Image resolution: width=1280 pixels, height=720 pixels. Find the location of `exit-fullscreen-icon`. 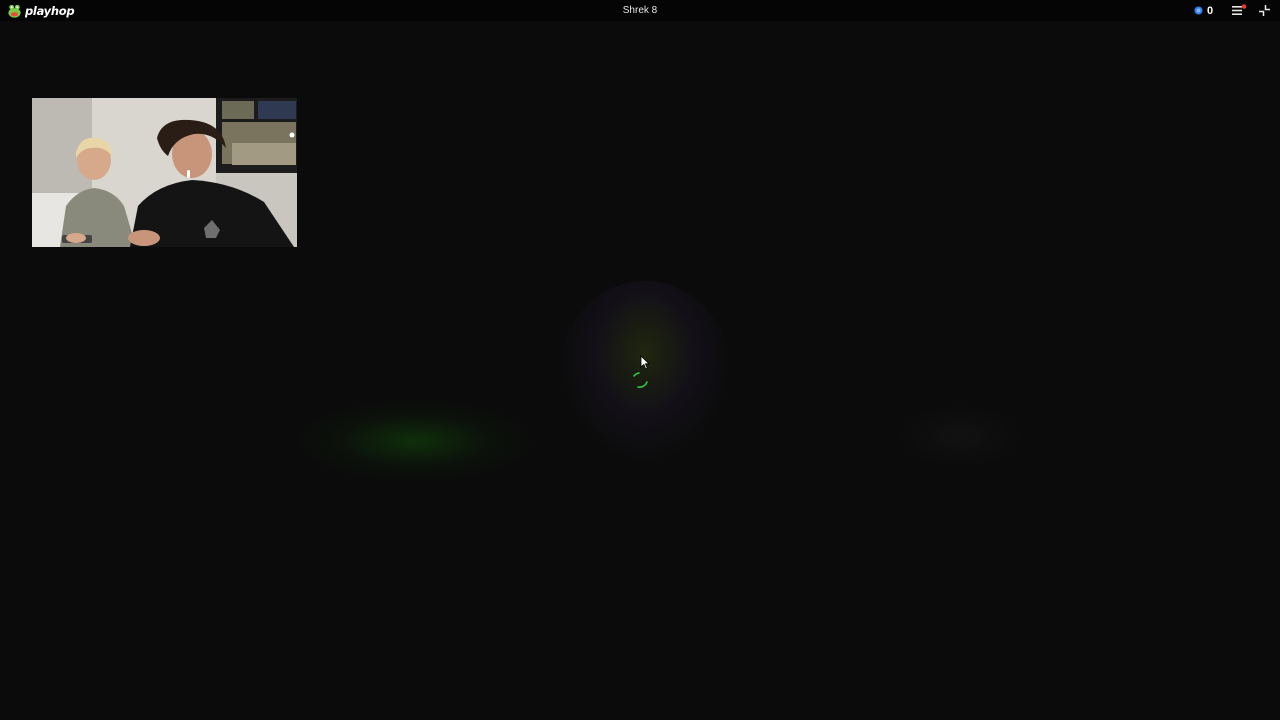

exit-fullscreen-icon is located at coordinates (1264, 10).